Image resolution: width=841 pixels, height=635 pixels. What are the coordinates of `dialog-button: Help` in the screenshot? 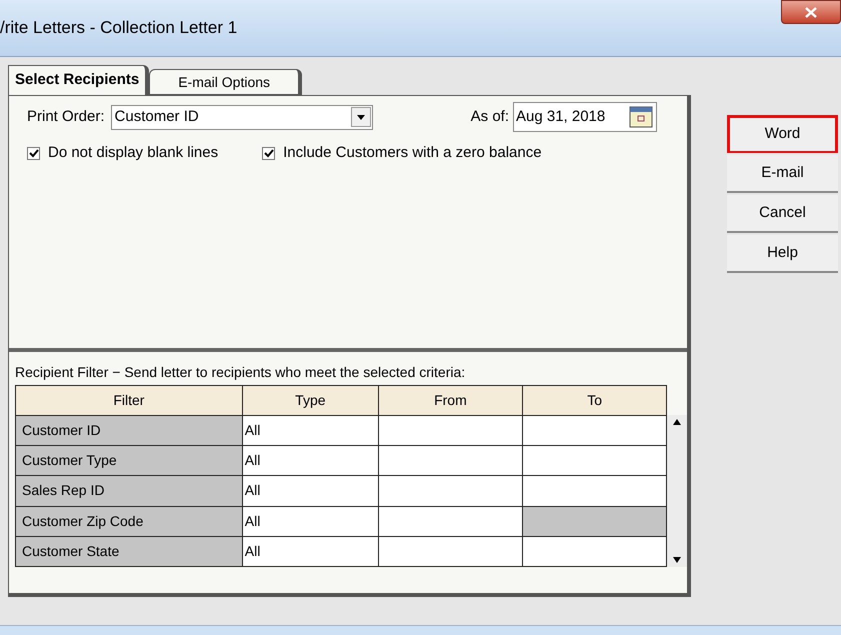 It's located at (782, 254).